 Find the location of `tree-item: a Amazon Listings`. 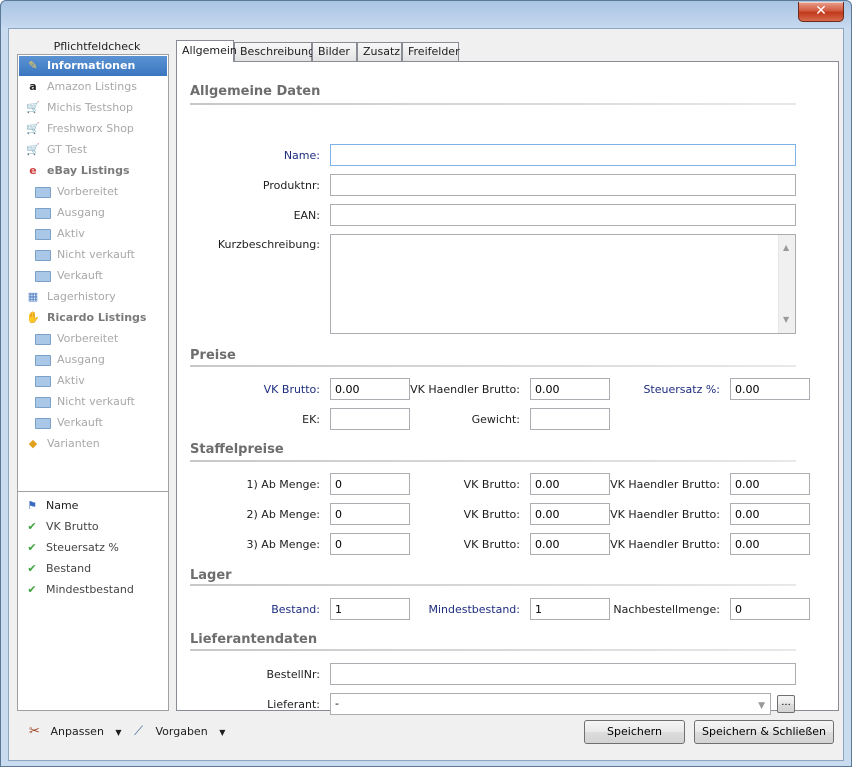

tree-item: a Amazon Listings is located at coordinates (93, 87).